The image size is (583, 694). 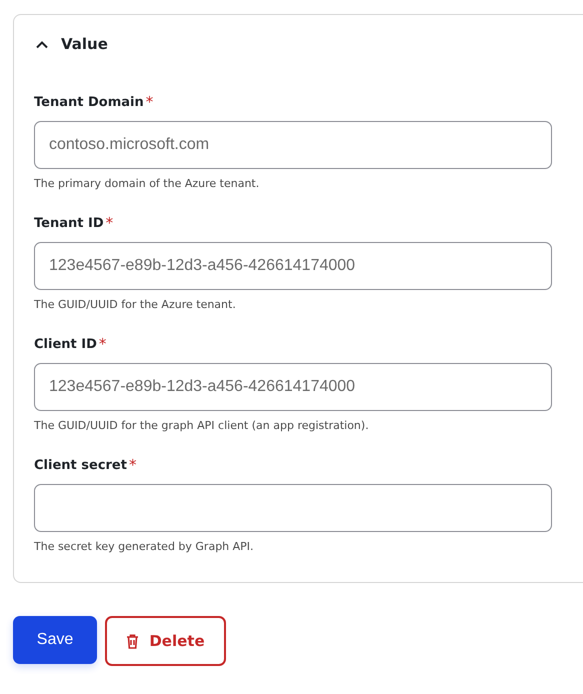 I want to click on save-button: Save, so click(x=55, y=640).